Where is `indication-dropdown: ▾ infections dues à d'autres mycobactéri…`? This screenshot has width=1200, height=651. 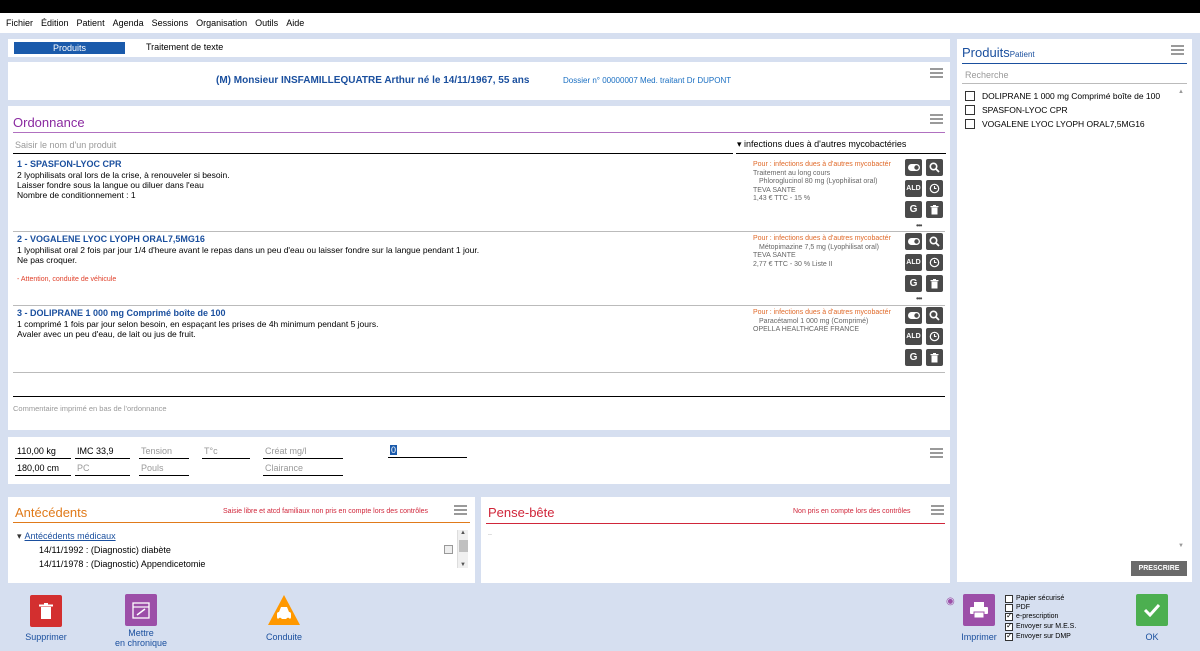 indication-dropdown: ▾ infections dues à d'autres mycobactéri… is located at coordinates (821, 144).